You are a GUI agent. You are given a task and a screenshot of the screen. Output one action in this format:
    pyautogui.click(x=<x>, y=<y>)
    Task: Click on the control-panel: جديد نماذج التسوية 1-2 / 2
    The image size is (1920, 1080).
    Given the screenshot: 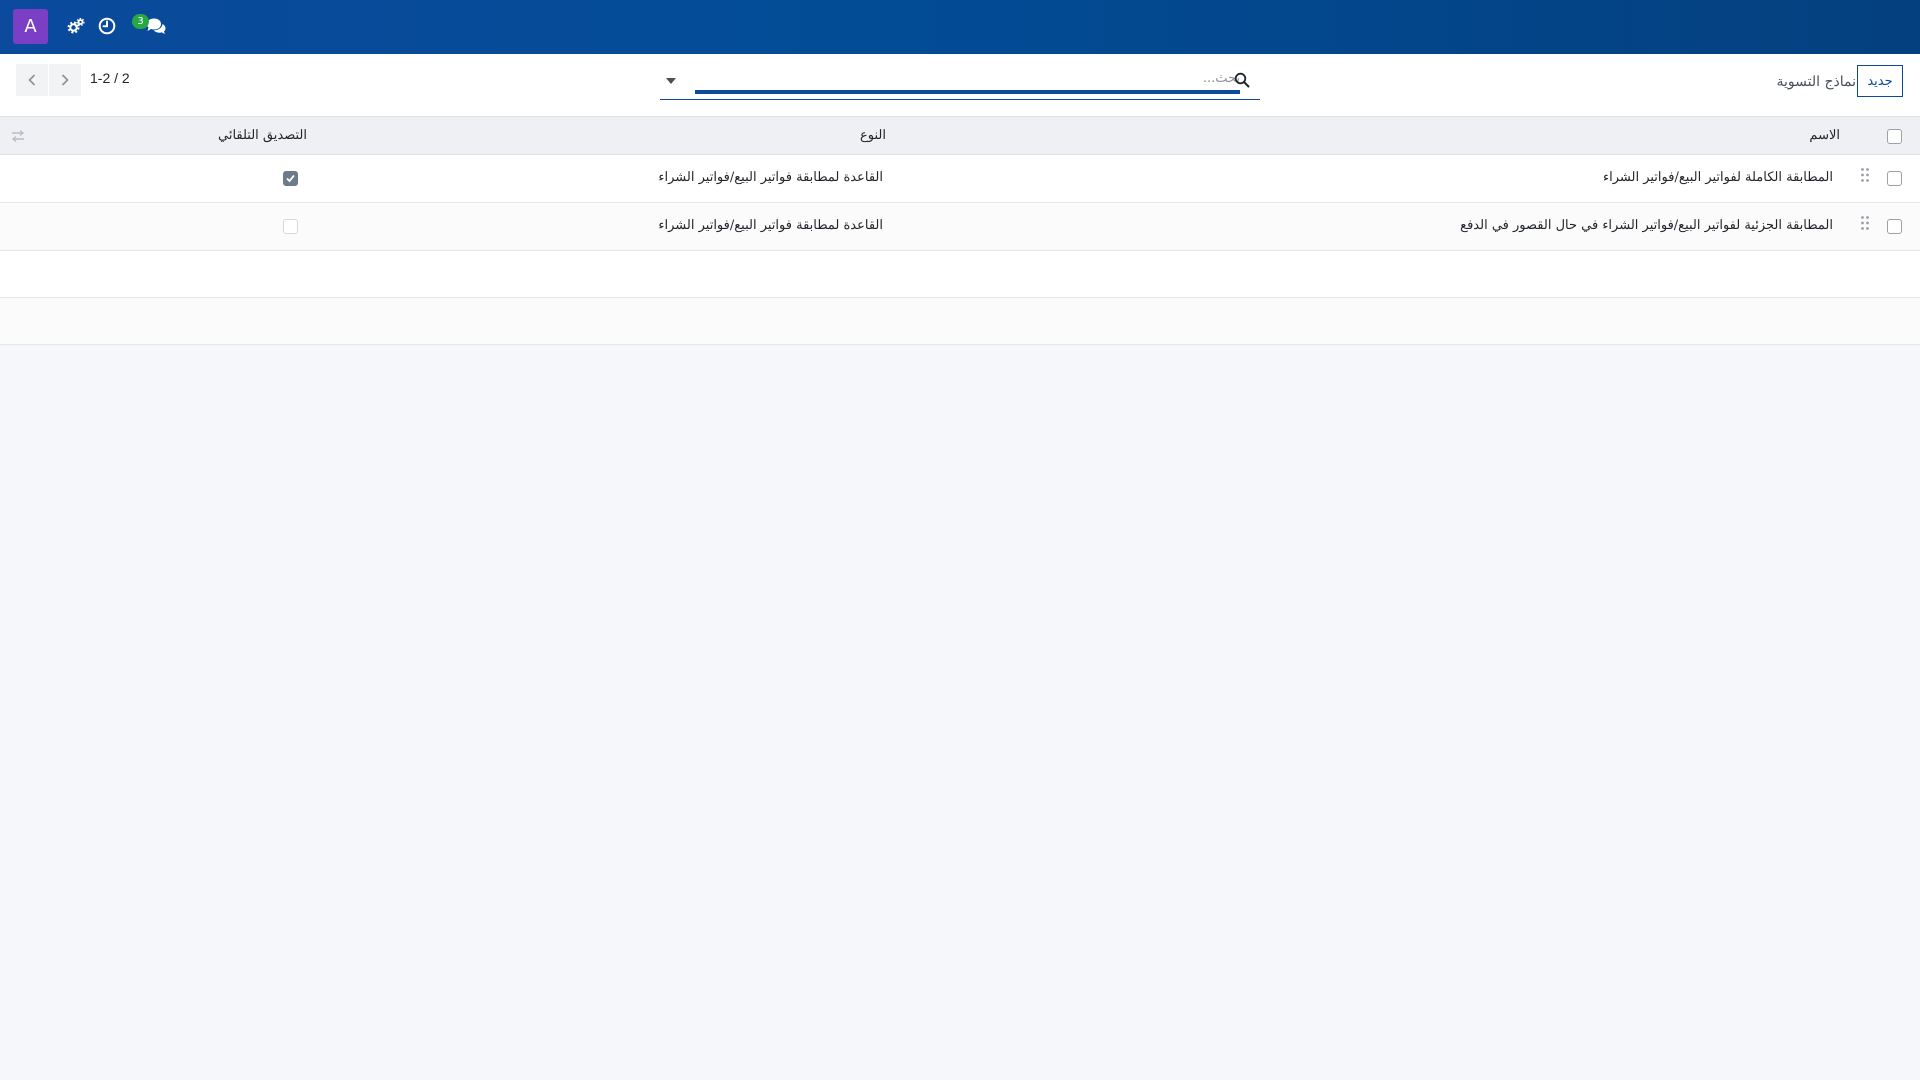 What is the action you would take?
    pyautogui.click(x=960, y=85)
    